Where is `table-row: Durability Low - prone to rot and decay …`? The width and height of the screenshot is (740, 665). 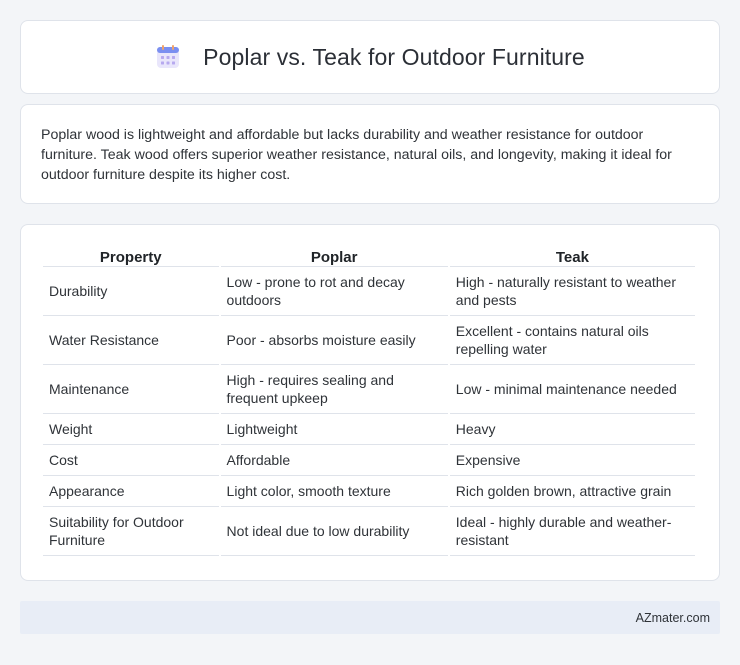 table-row: Durability Low - prone to rot and decay … is located at coordinates (369, 291).